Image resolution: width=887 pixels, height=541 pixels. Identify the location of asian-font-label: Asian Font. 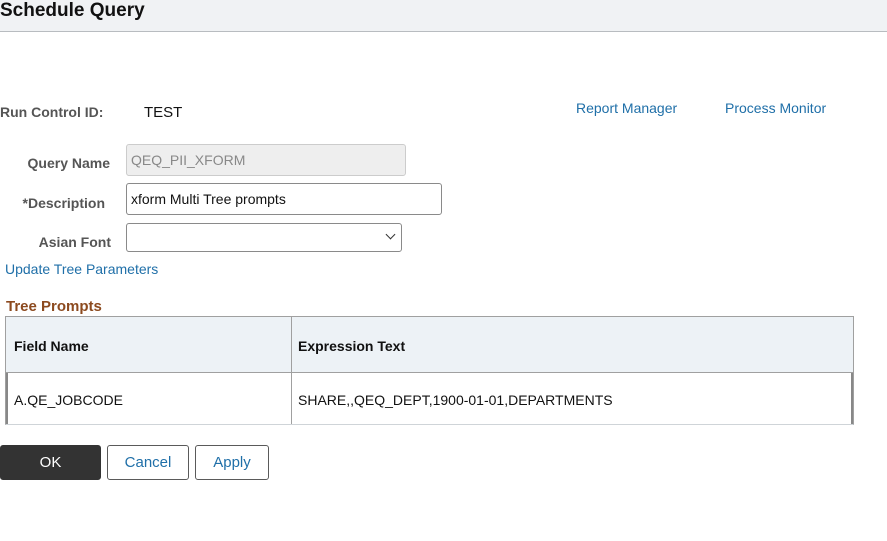
(74, 242).